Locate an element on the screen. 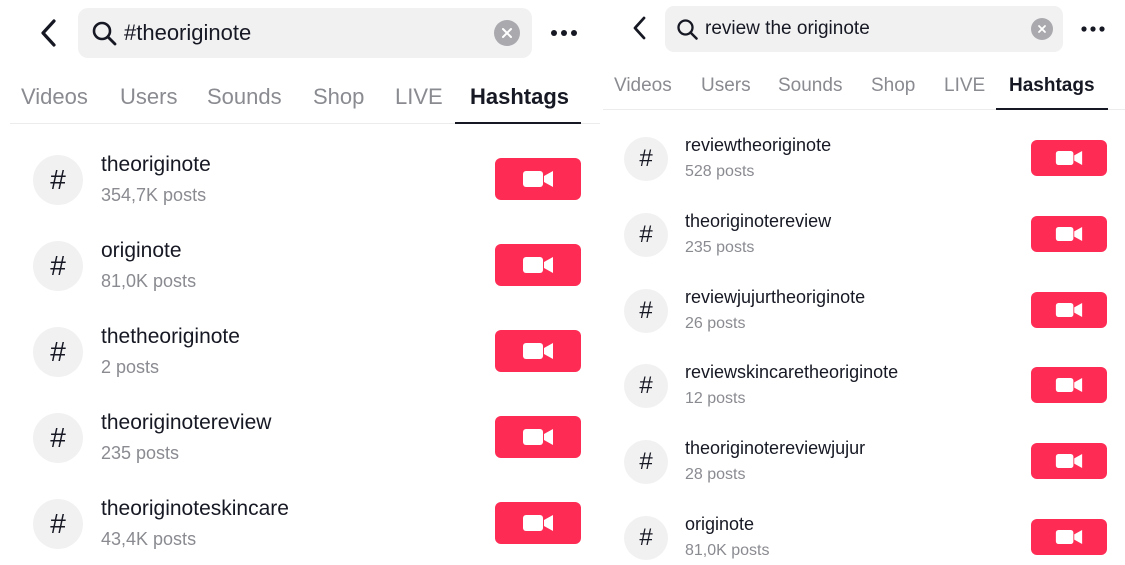 The image size is (1125, 565). hashtag-name: thetheoriginote is located at coordinates (170, 336).